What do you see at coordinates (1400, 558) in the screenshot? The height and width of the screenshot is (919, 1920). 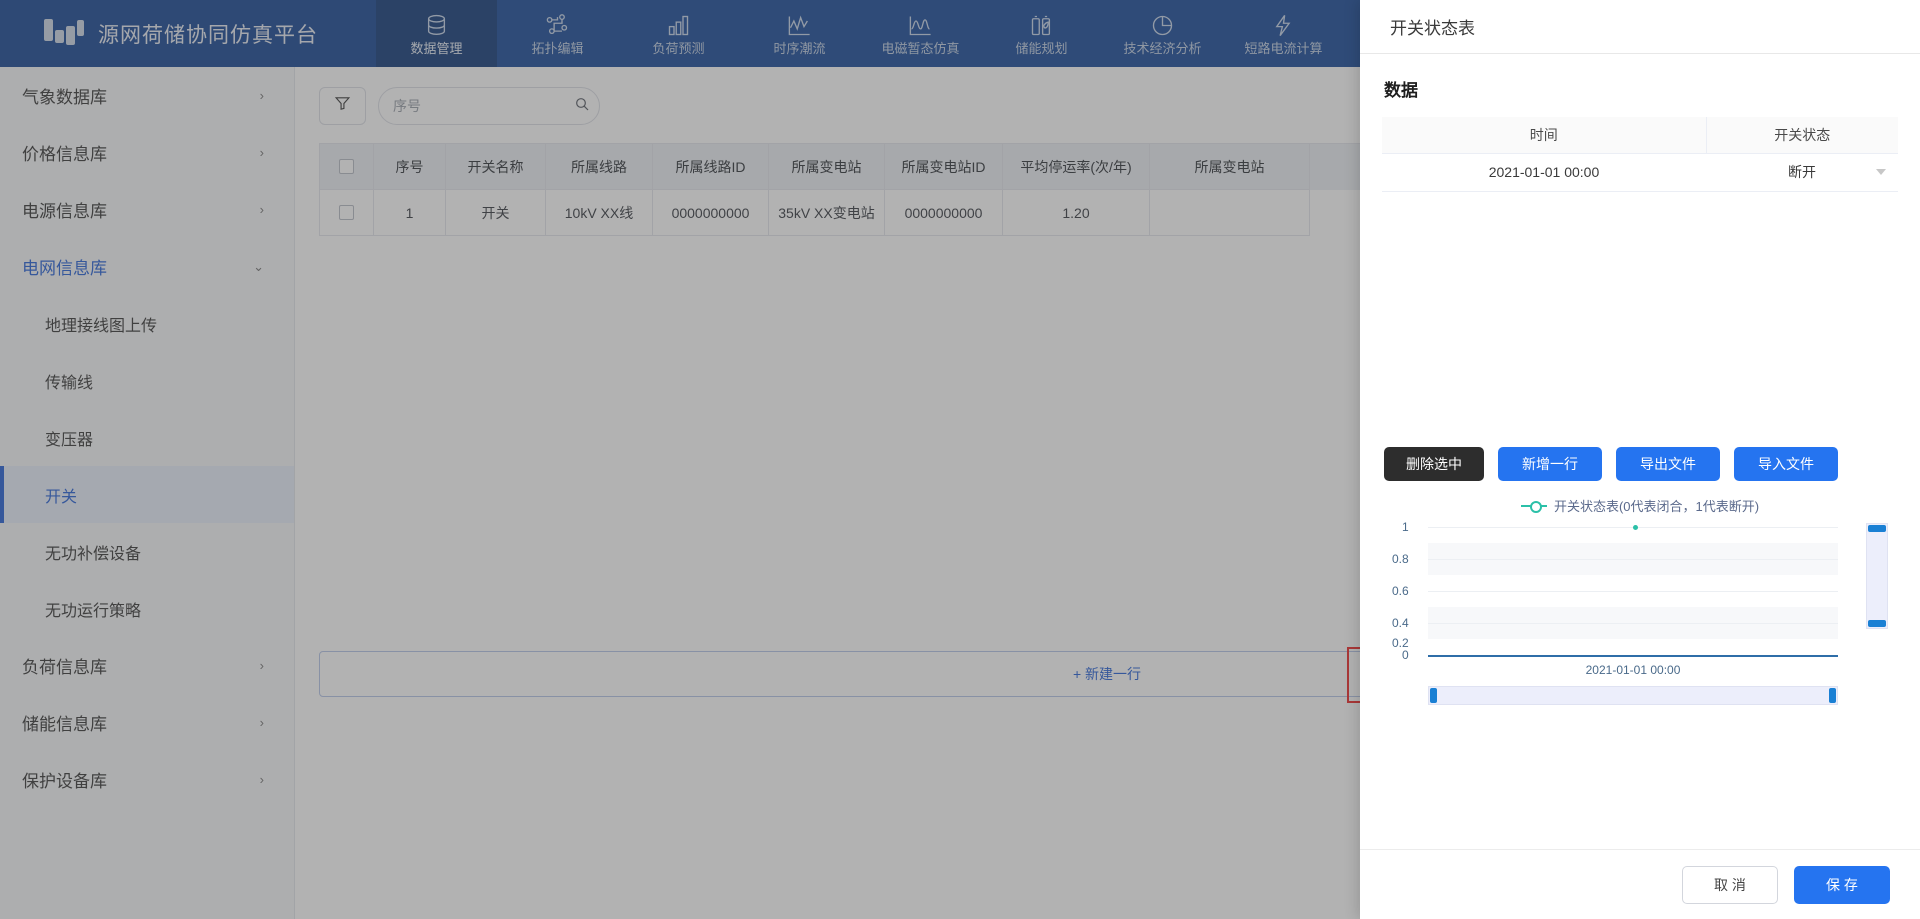 I see `chart-y-tick: 0.8` at bounding box center [1400, 558].